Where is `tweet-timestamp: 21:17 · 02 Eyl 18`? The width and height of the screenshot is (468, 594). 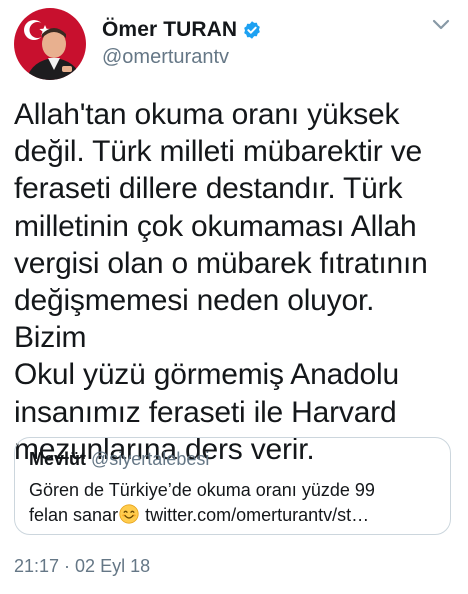 tweet-timestamp: 21:17 · 02 Eyl 18 is located at coordinates (82, 566).